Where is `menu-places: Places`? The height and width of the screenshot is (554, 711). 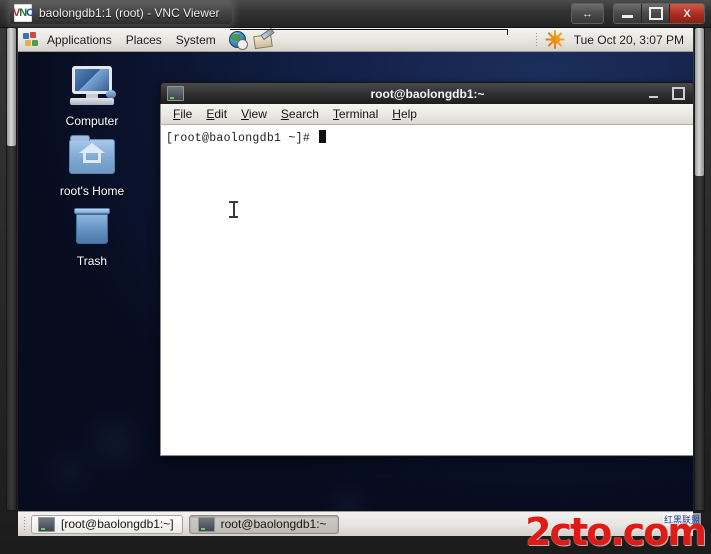 menu-places: Places is located at coordinates (144, 40).